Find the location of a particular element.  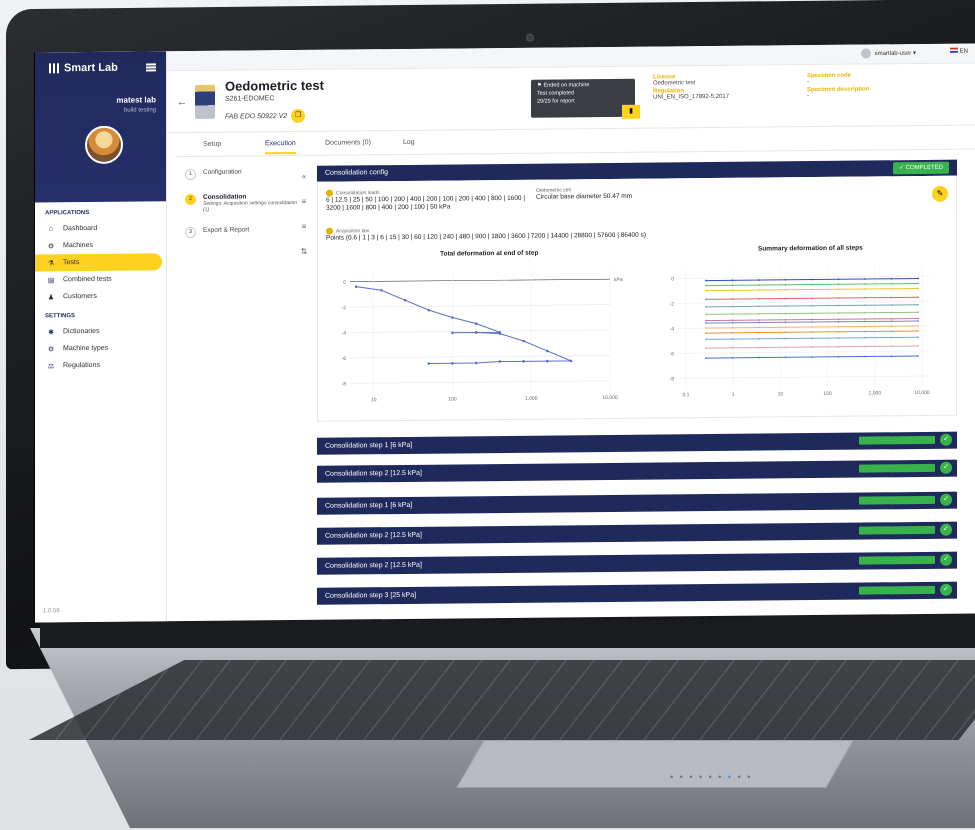

list-icon: ≡ is located at coordinates (304, 201).